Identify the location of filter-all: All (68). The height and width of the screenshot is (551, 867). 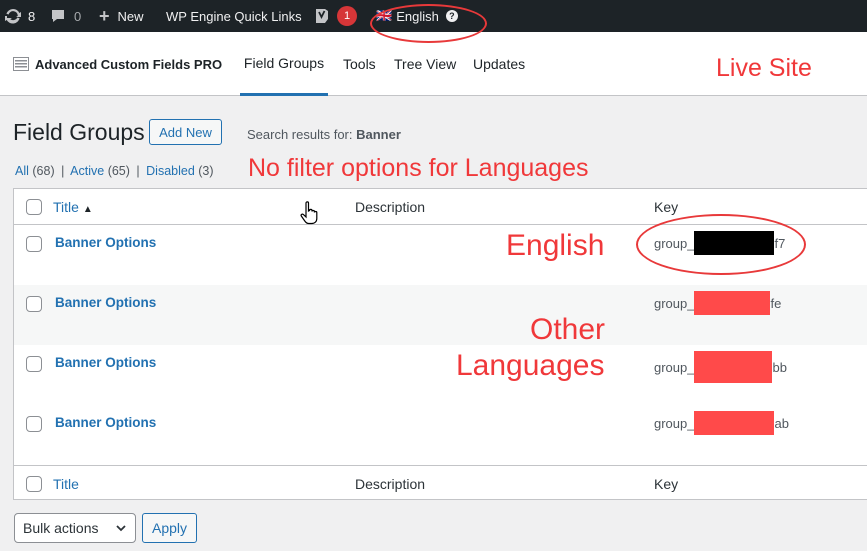
(35, 171).